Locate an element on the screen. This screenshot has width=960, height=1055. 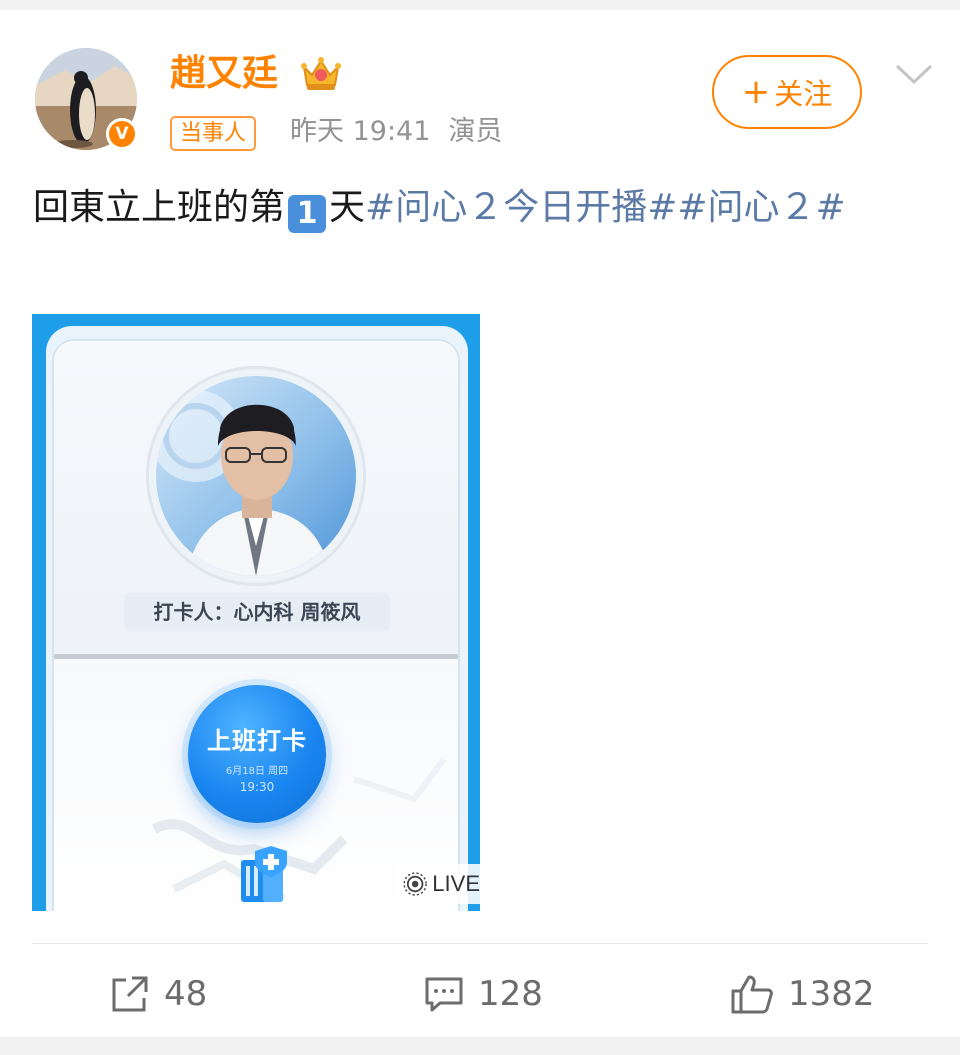
post-text: 回東立上班的第 1 天#问心２今日开播##问心２# is located at coordinates (473, 208).